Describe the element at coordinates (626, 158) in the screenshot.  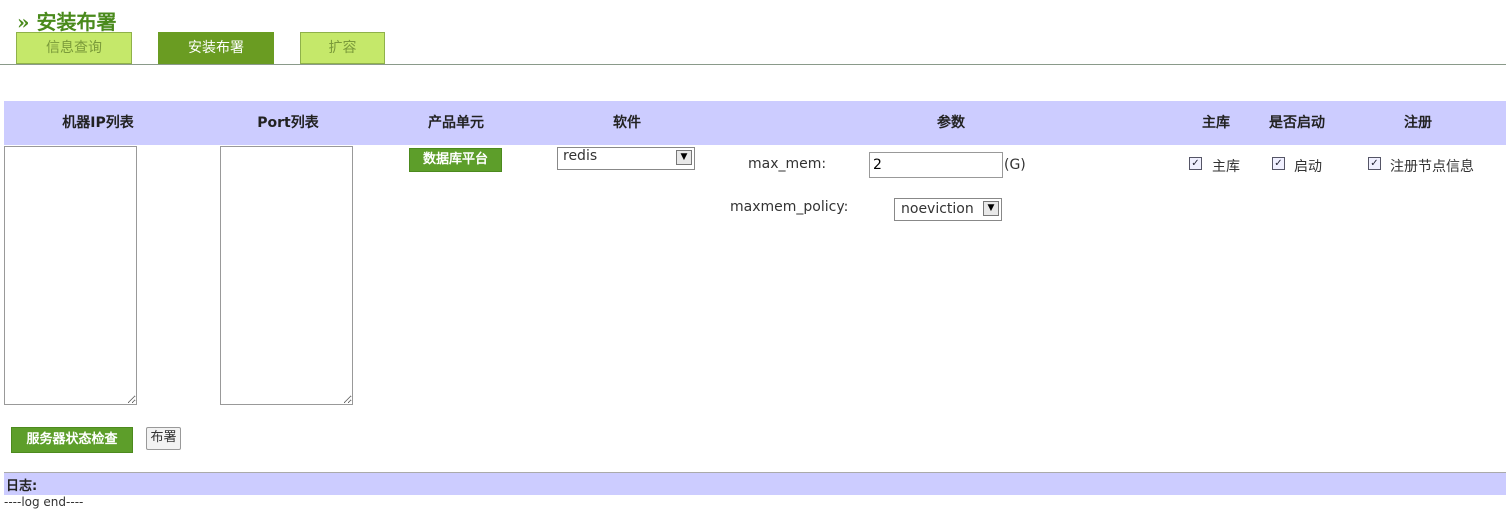
I see `software-select: redis ▼` at that location.